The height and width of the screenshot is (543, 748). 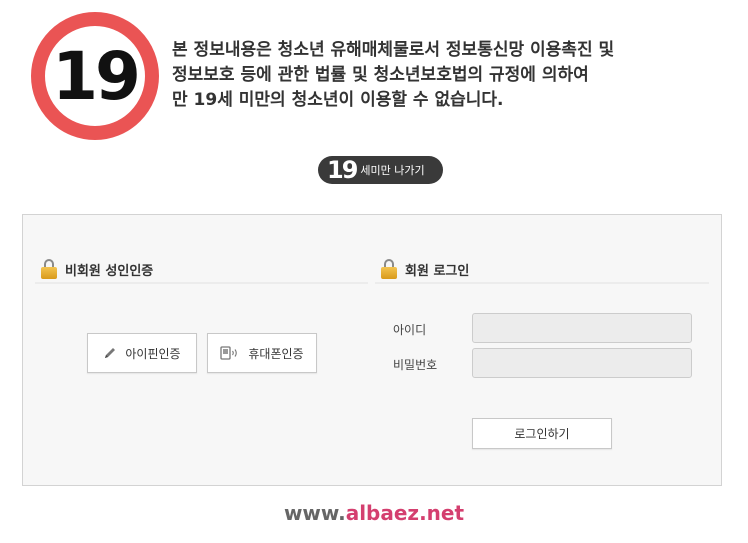 What do you see at coordinates (437, 271) in the screenshot?
I see `member-login-title: 회원 로그인` at bounding box center [437, 271].